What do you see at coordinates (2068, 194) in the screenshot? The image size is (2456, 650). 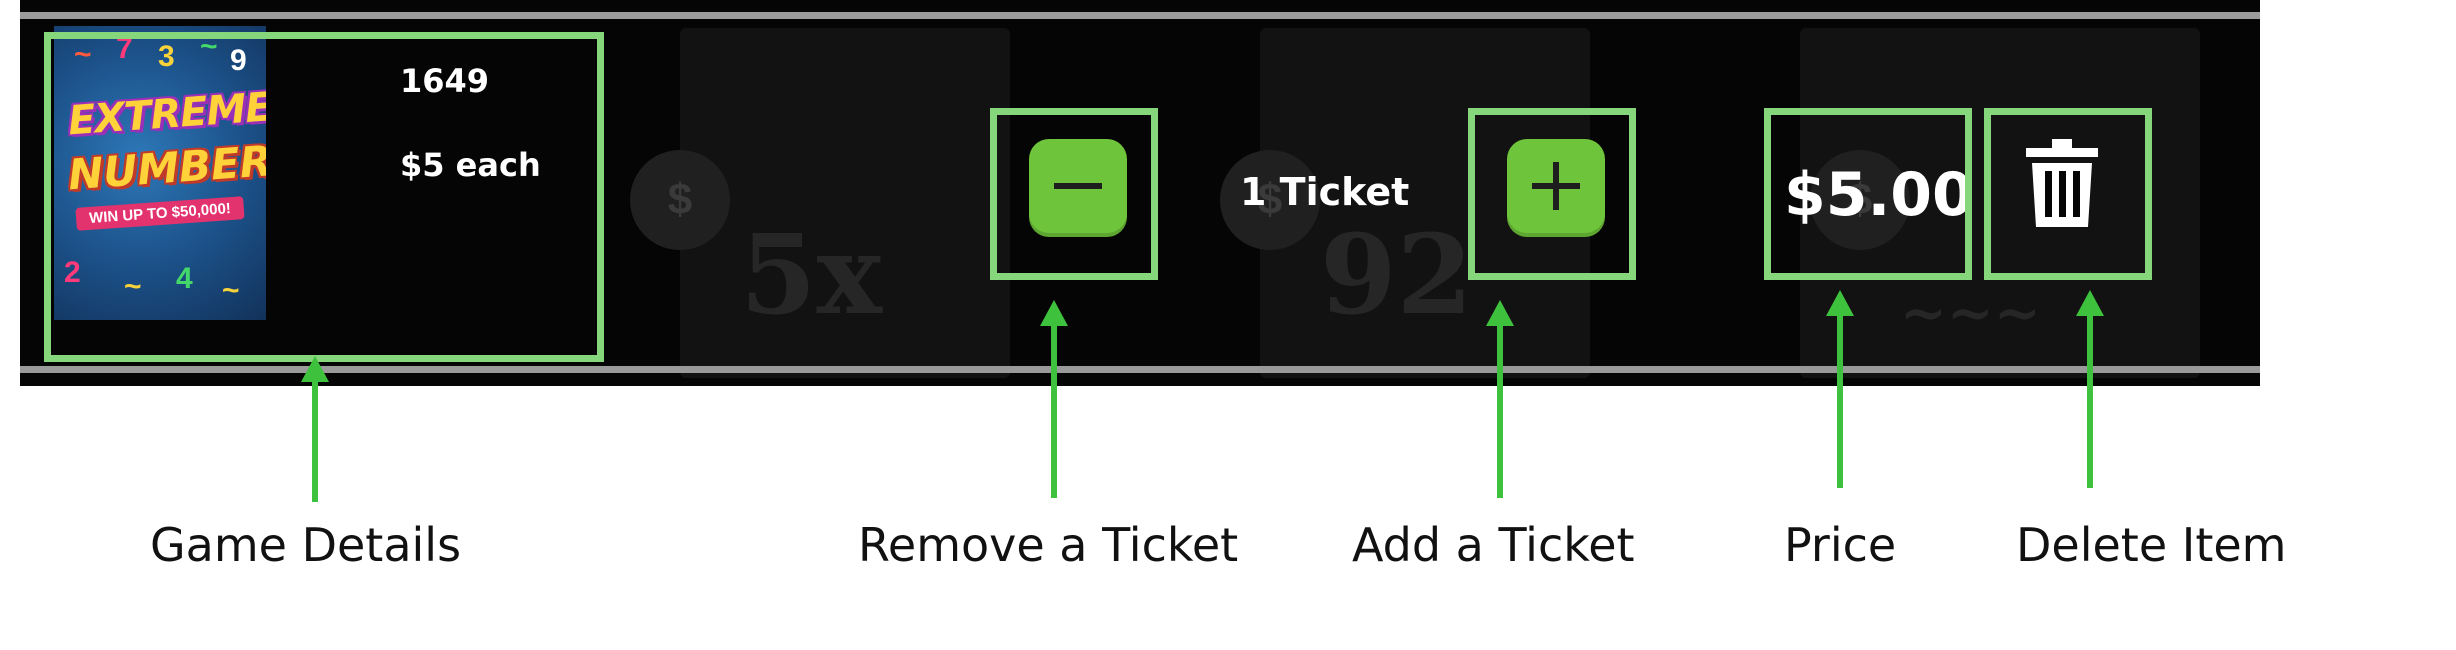 I see `delete-item-highlight` at bounding box center [2068, 194].